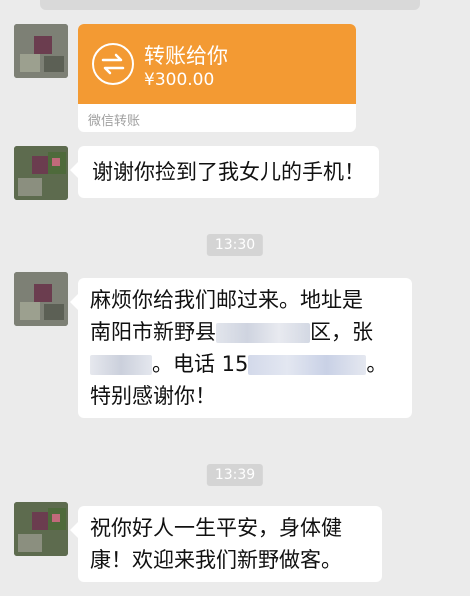 Image resolution: width=470 pixels, height=596 pixels. I want to click on message-line: 南阳市新野县 区，张, so click(245, 332).